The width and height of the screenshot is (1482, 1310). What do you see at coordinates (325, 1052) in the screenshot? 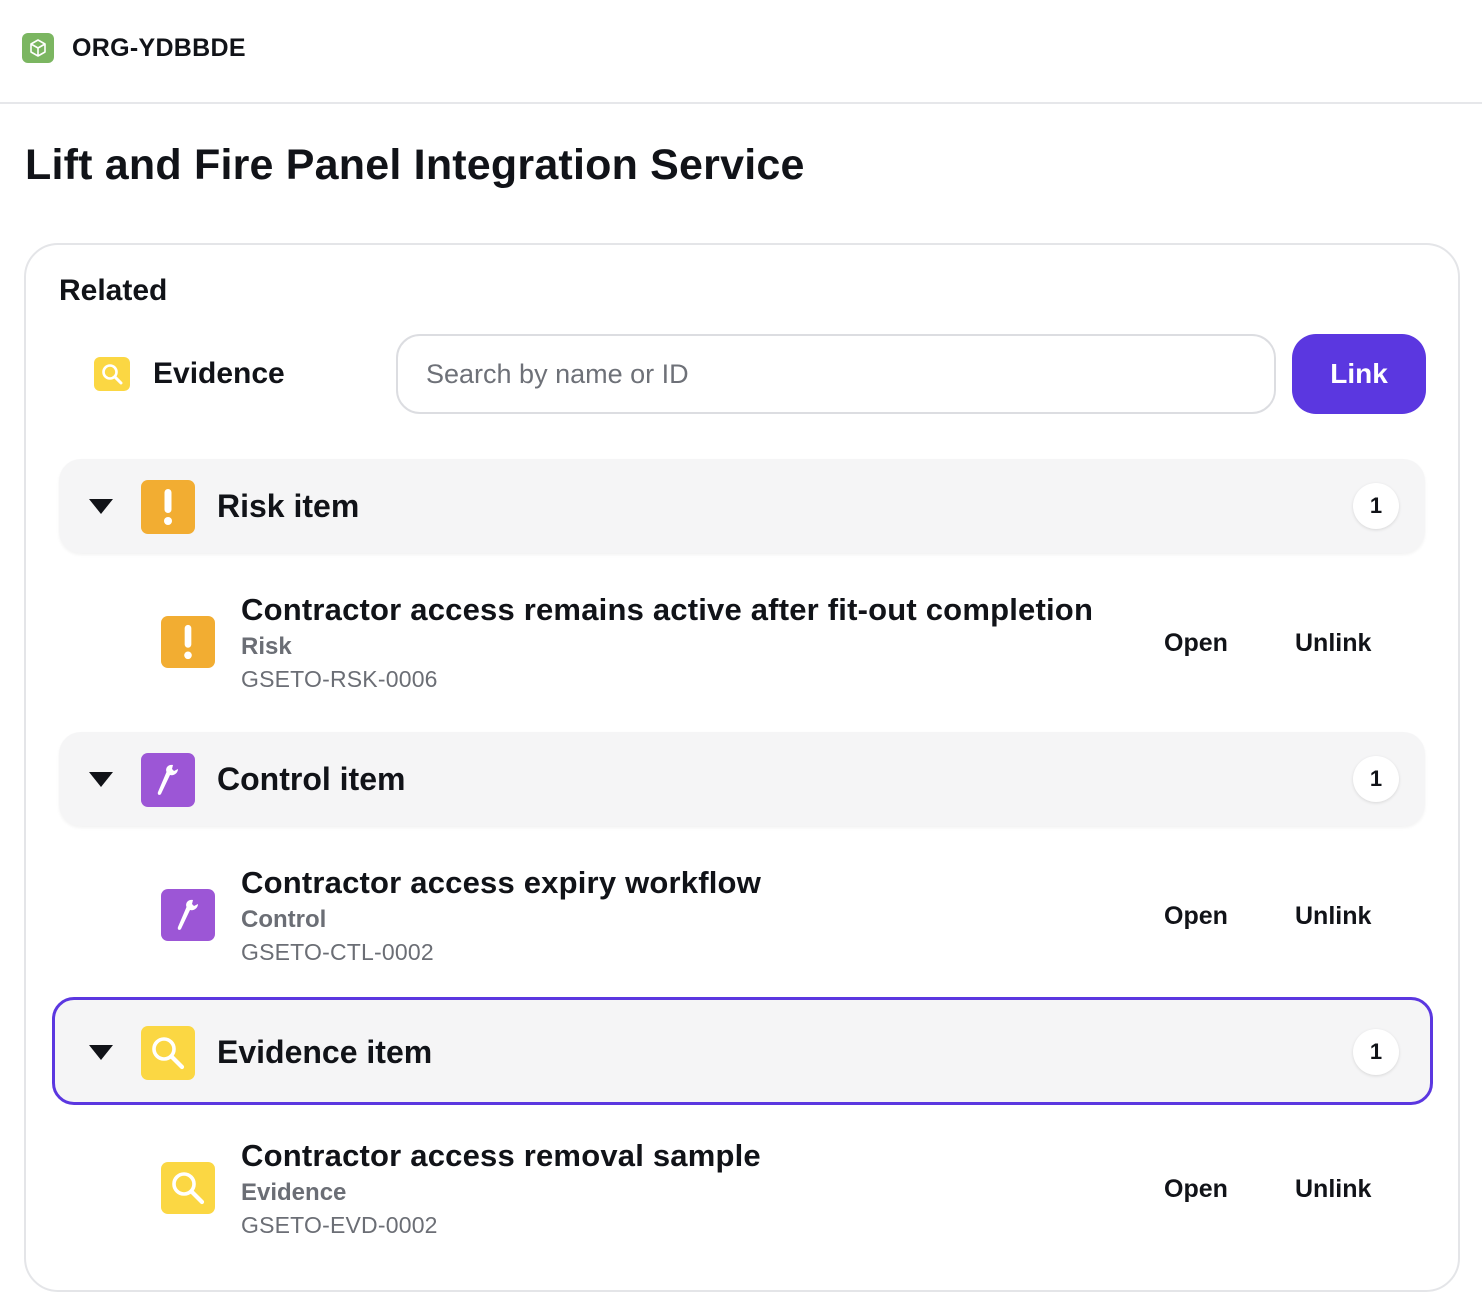
I see `group-title-evidence: Evidence item` at bounding box center [325, 1052].